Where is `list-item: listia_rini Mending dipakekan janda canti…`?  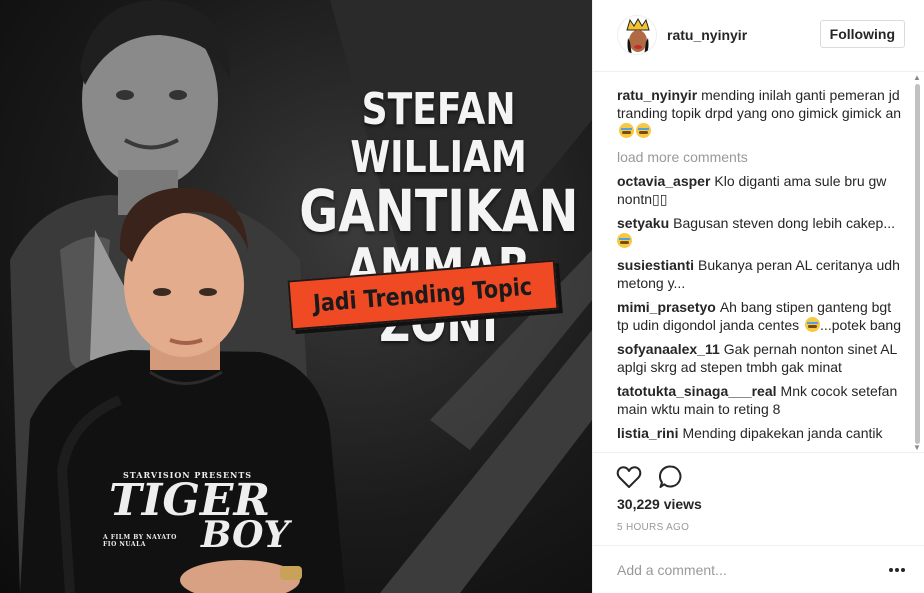
list-item: listia_rini Mending dipakekan janda canti… is located at coordinates (761, 433).